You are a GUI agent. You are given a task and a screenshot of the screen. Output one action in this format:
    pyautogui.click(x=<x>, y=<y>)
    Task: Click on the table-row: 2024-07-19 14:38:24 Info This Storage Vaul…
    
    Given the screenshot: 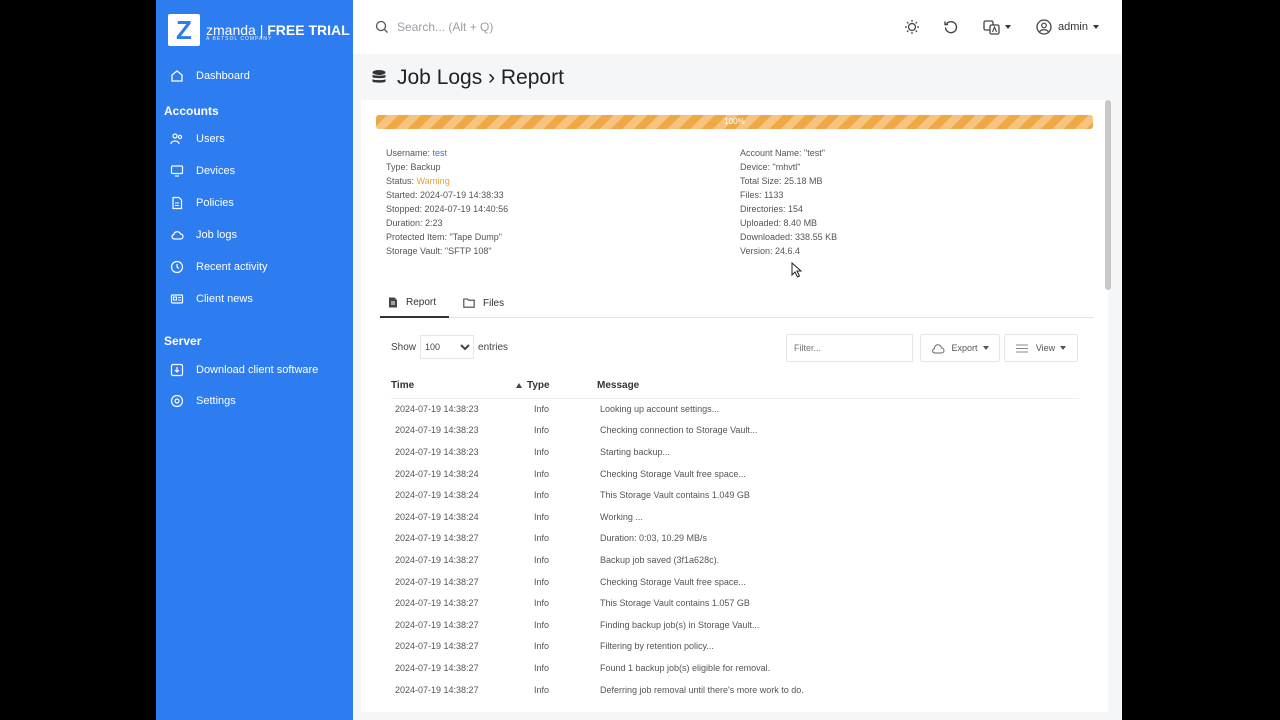 What is the action you would take?
    pyautogui.click(x=735, y=495)
    